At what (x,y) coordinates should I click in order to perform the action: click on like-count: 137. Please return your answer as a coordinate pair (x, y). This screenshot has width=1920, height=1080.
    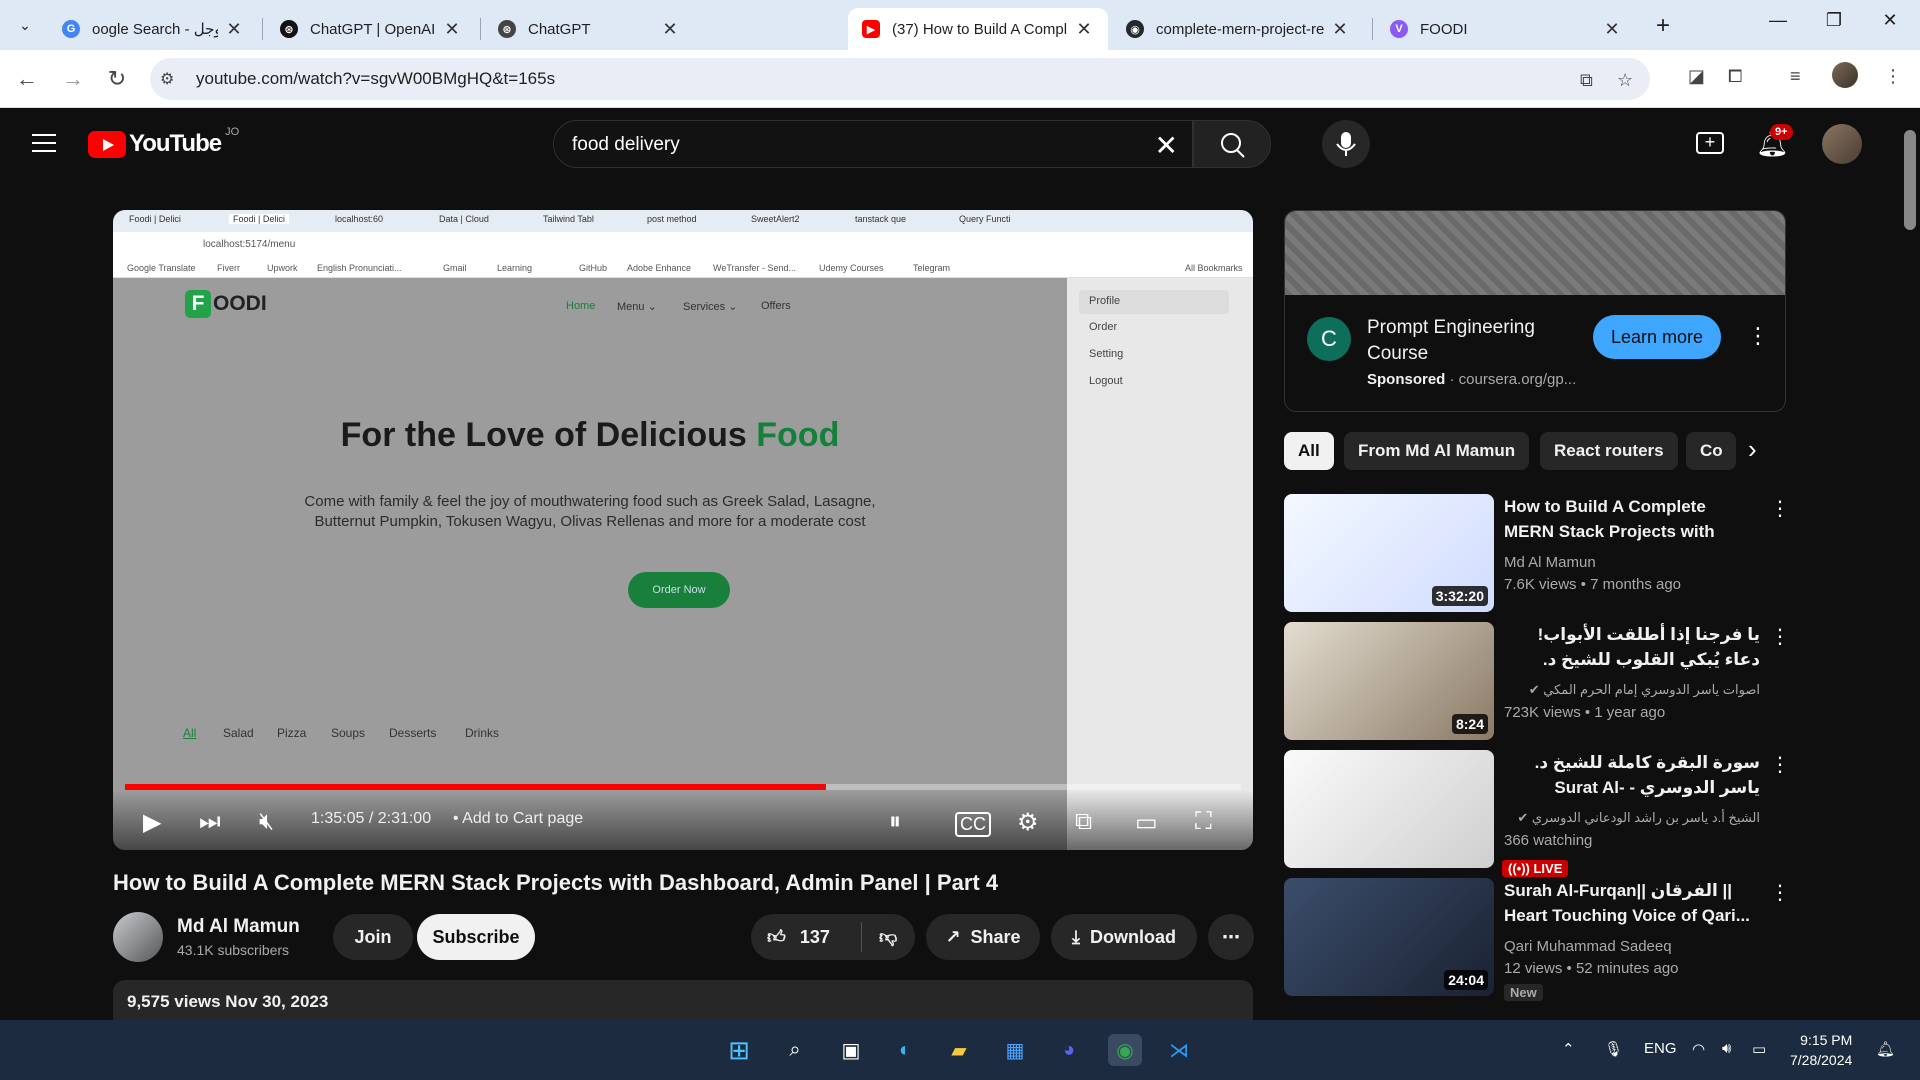
    Looking at the image, I should click on (815, 937).